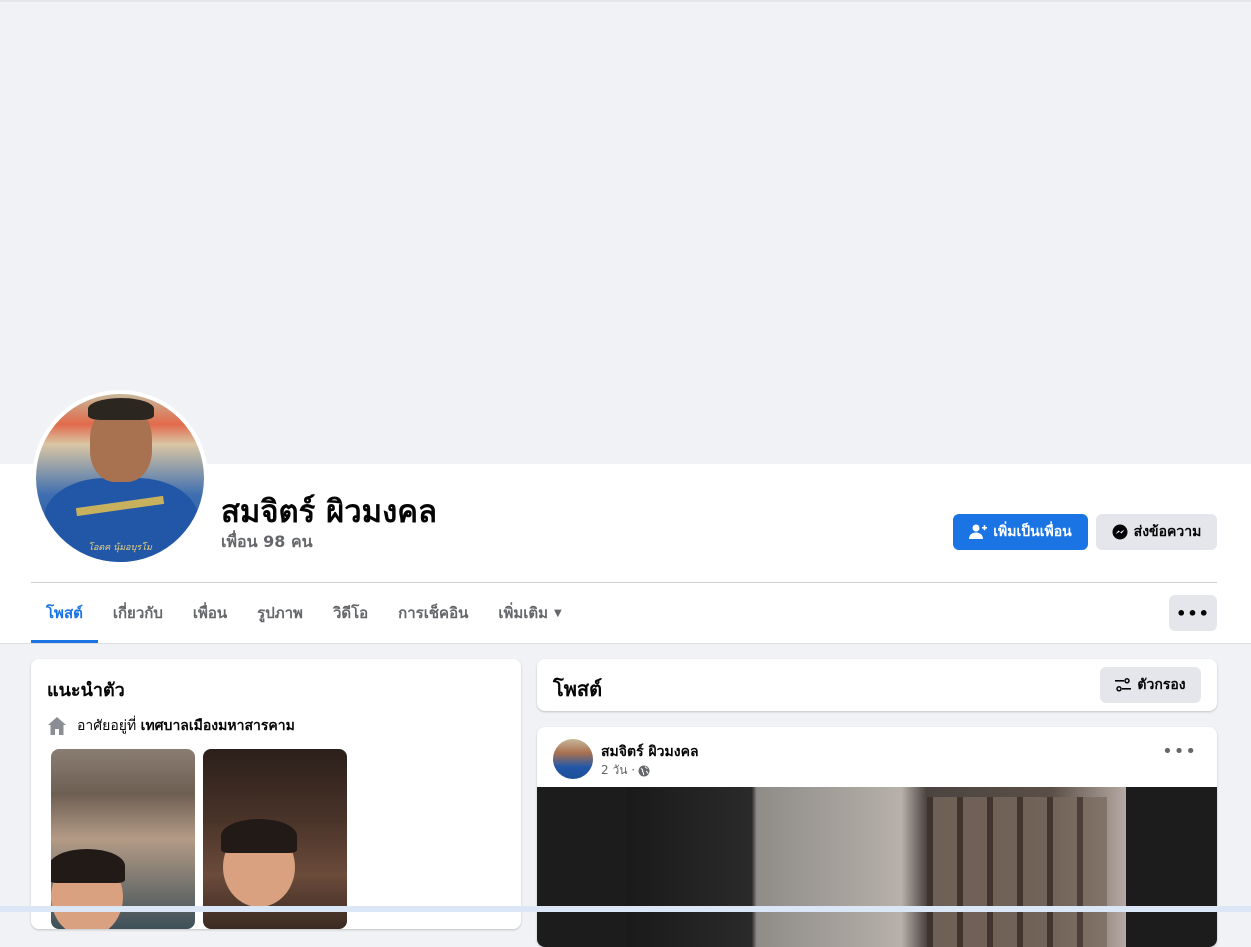  I want to click on tab-videos: วิดีโอ, so click(350, 613).